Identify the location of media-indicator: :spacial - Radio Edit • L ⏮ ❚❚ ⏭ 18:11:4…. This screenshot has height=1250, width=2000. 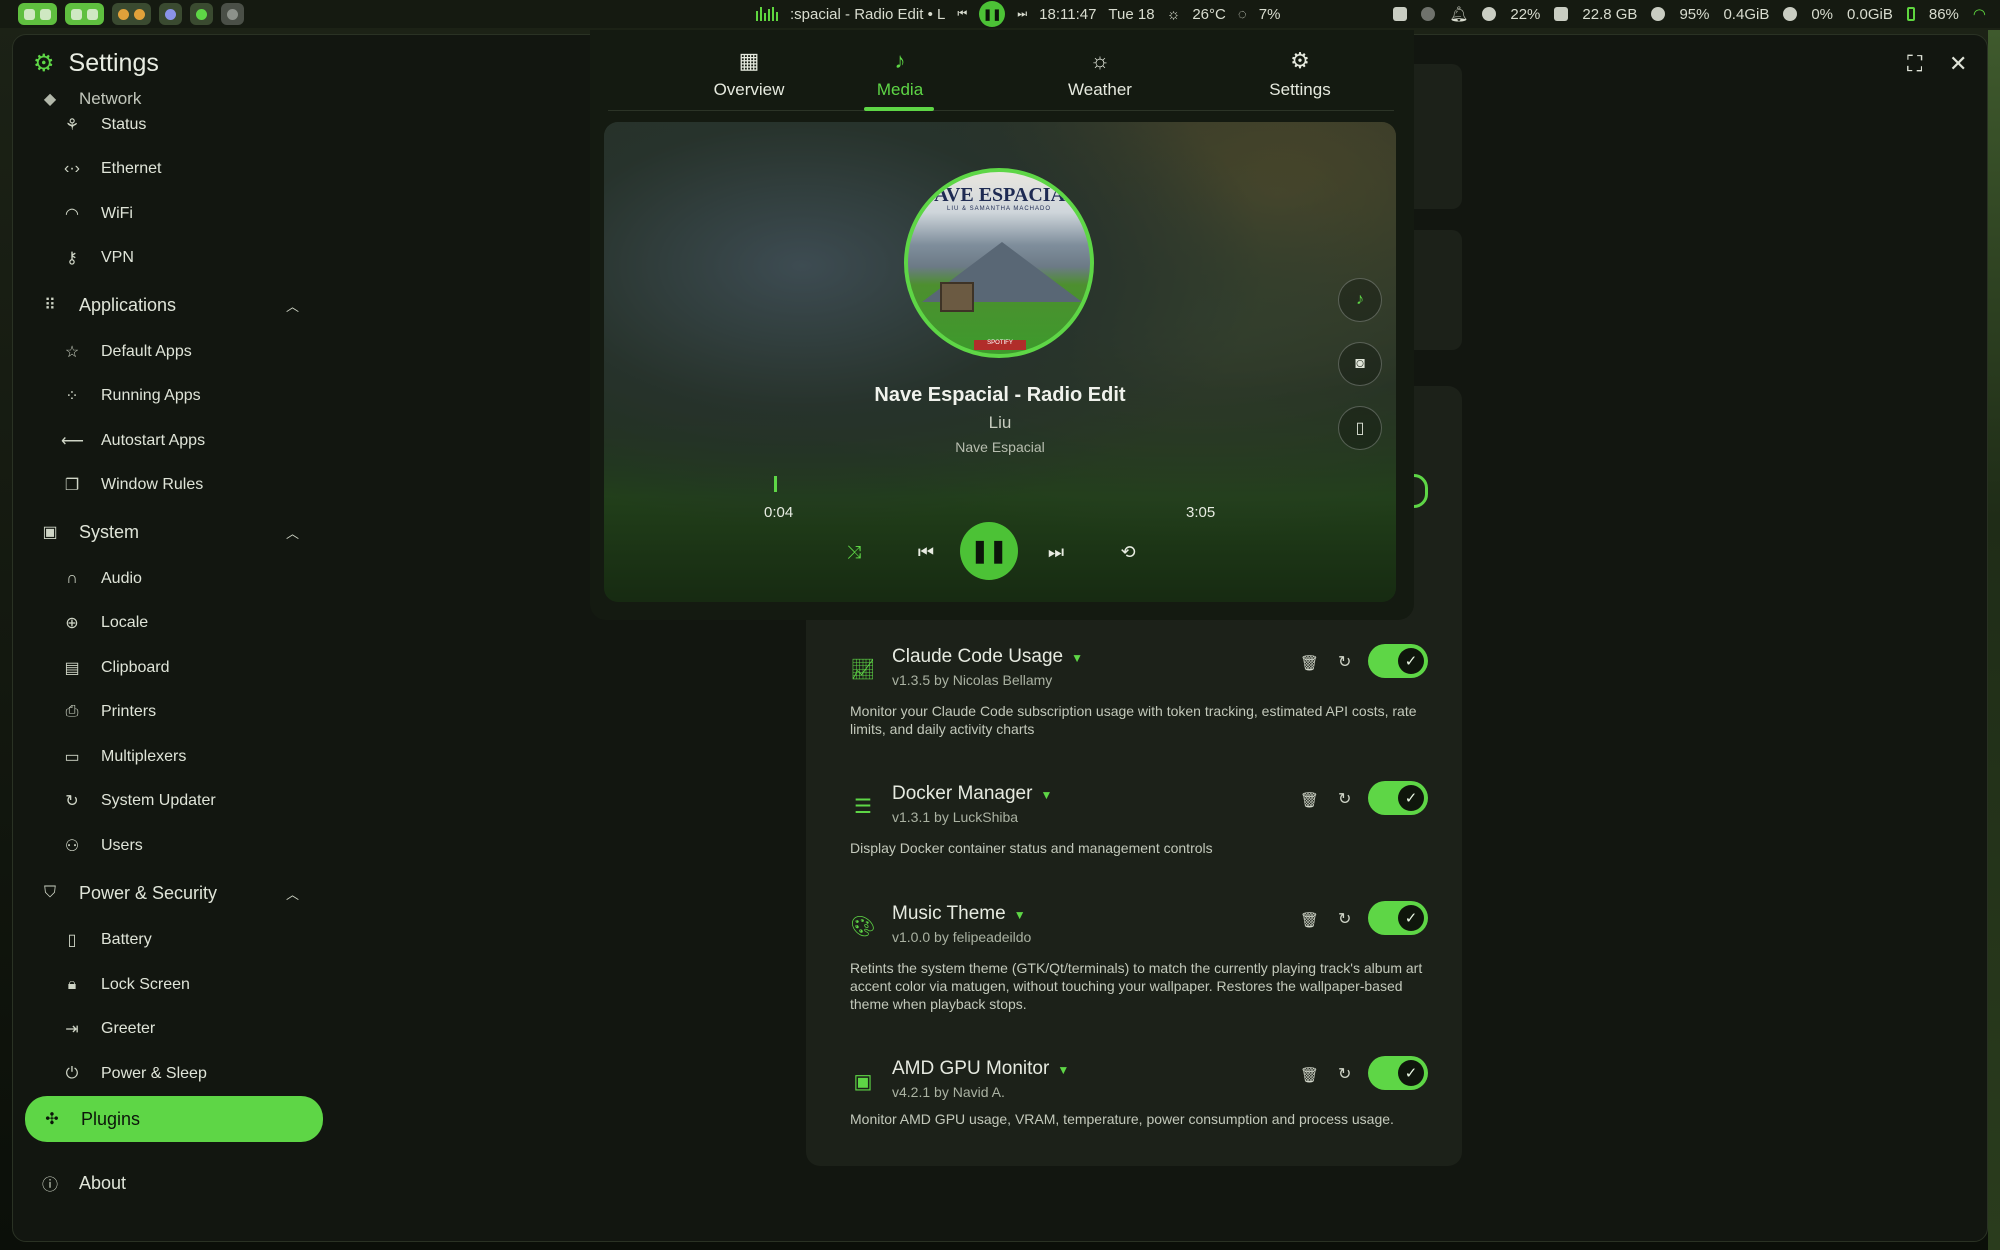
(1018, 14).